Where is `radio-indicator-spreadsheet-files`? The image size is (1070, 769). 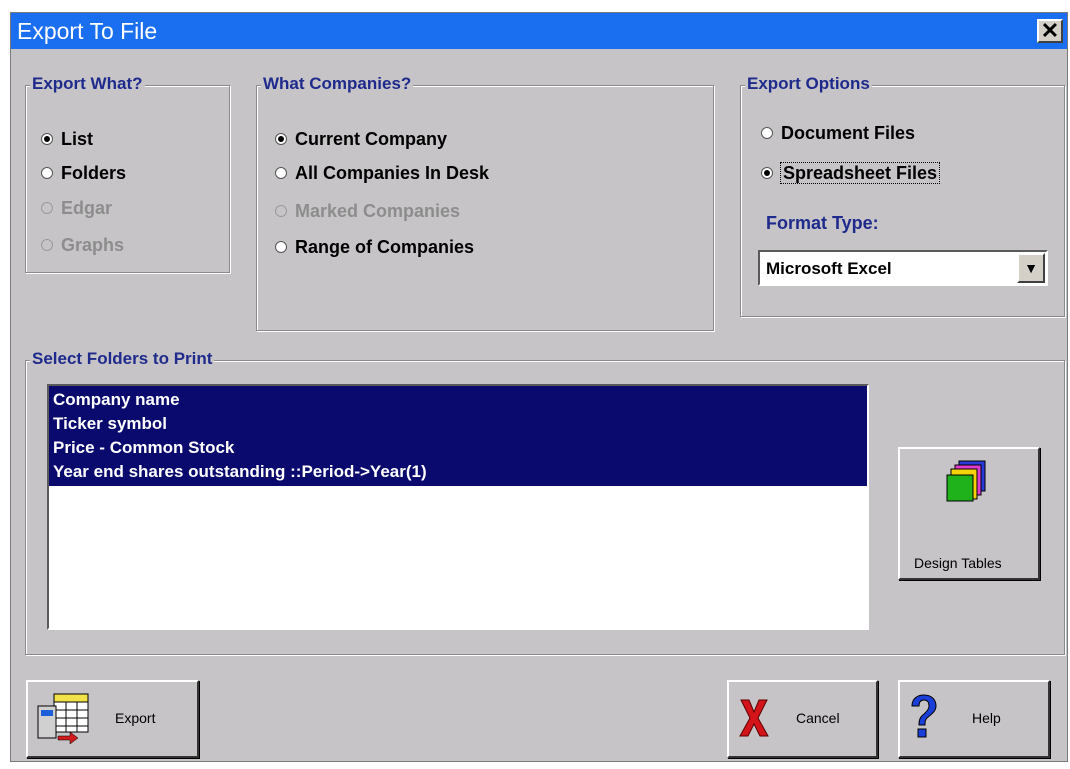
radio-indicator-spreadsheet-files is located at coordinates (767, 173).